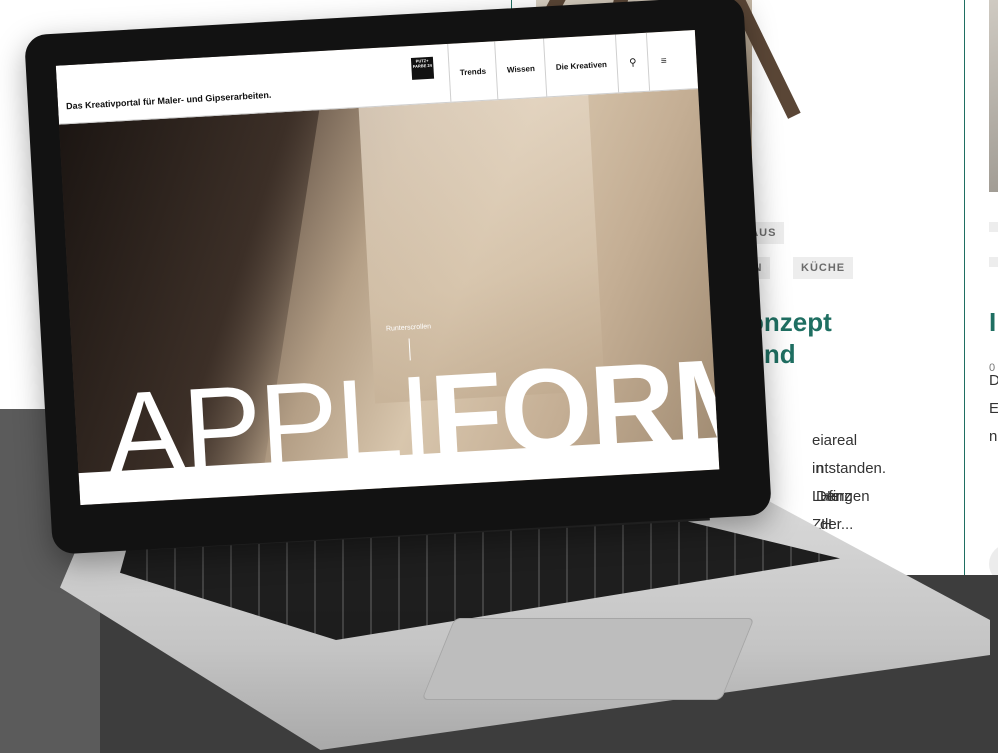 The height and width of the screenshot is (753, 998). What do you see at coordinates (632, 62) in the screenshot?
I see `search-icon: ⚲` at bounding box center [632, 62].